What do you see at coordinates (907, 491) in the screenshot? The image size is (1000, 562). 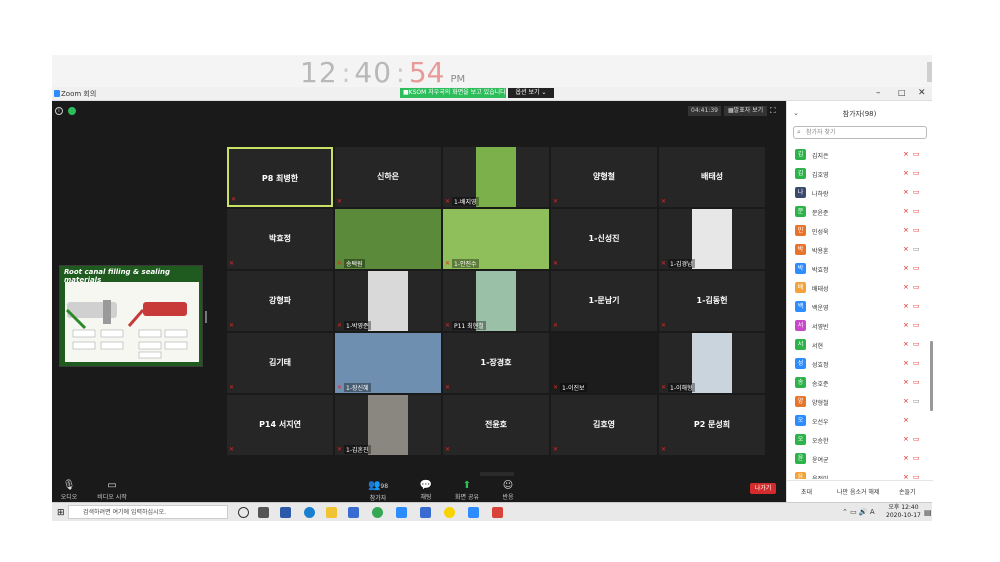 I see `raise-hand-button: 손들기` at bounding box center [907, 491].